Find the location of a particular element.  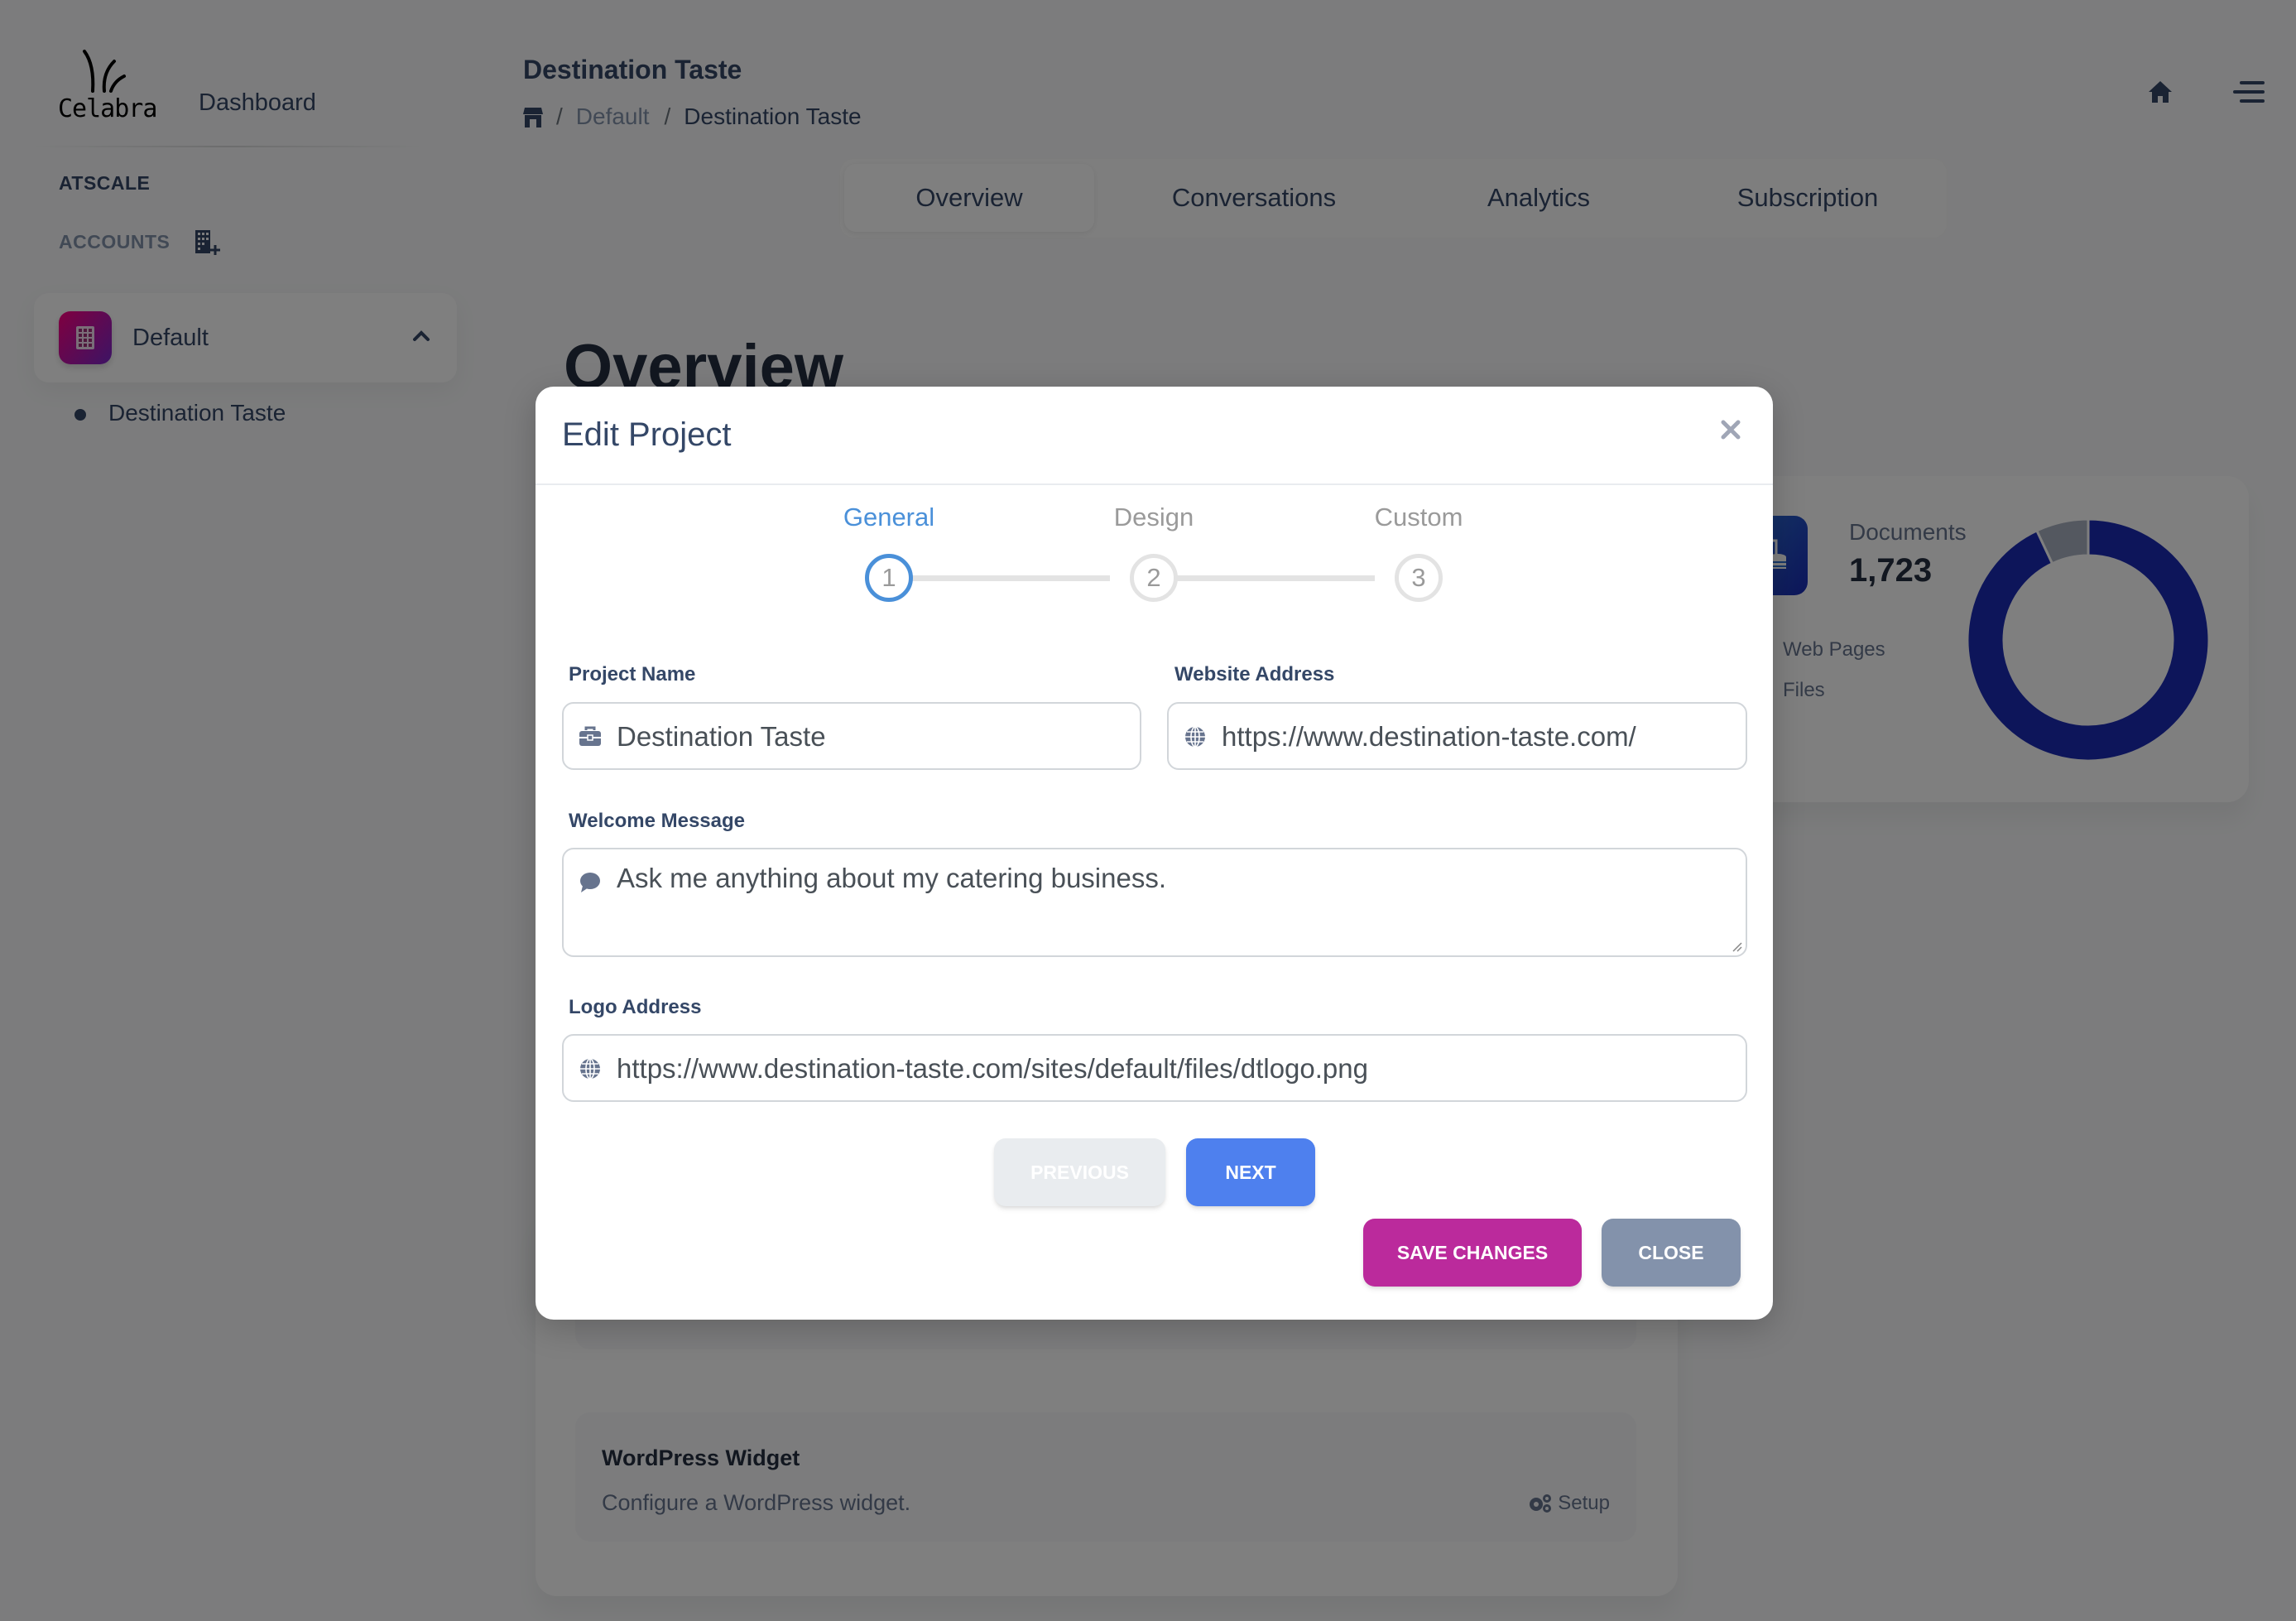

step-general-circle: 1 is located at coordinates (889, 578).